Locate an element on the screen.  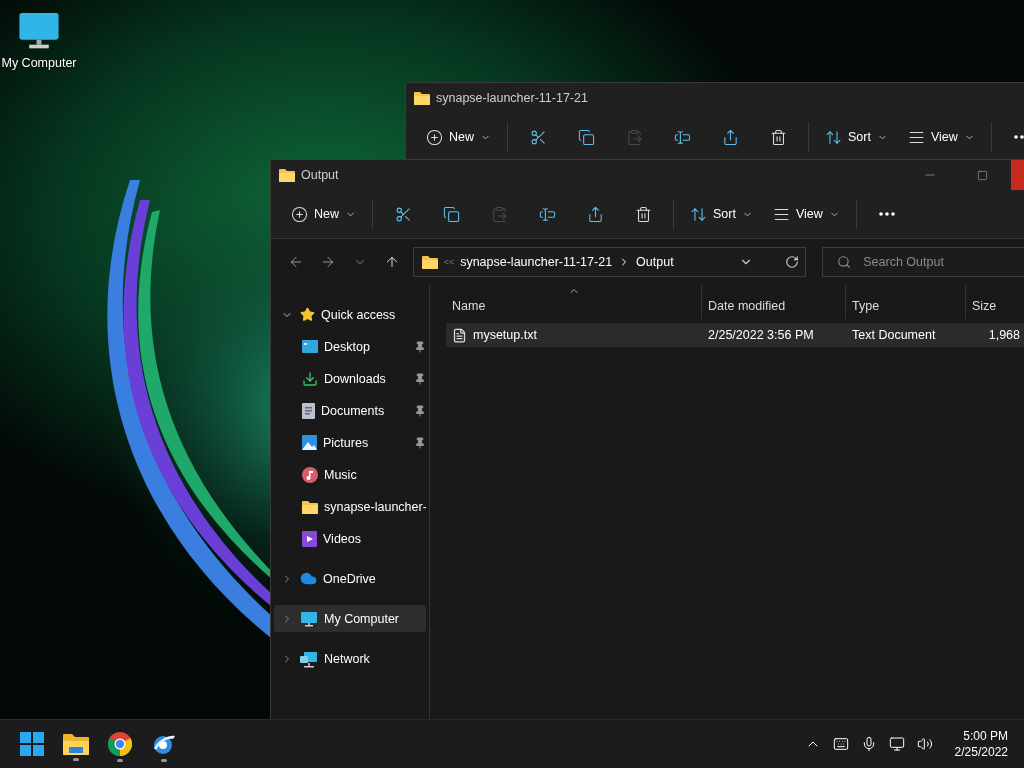
table-cell-text: 1,968 is located at coordinates (1003, 335).